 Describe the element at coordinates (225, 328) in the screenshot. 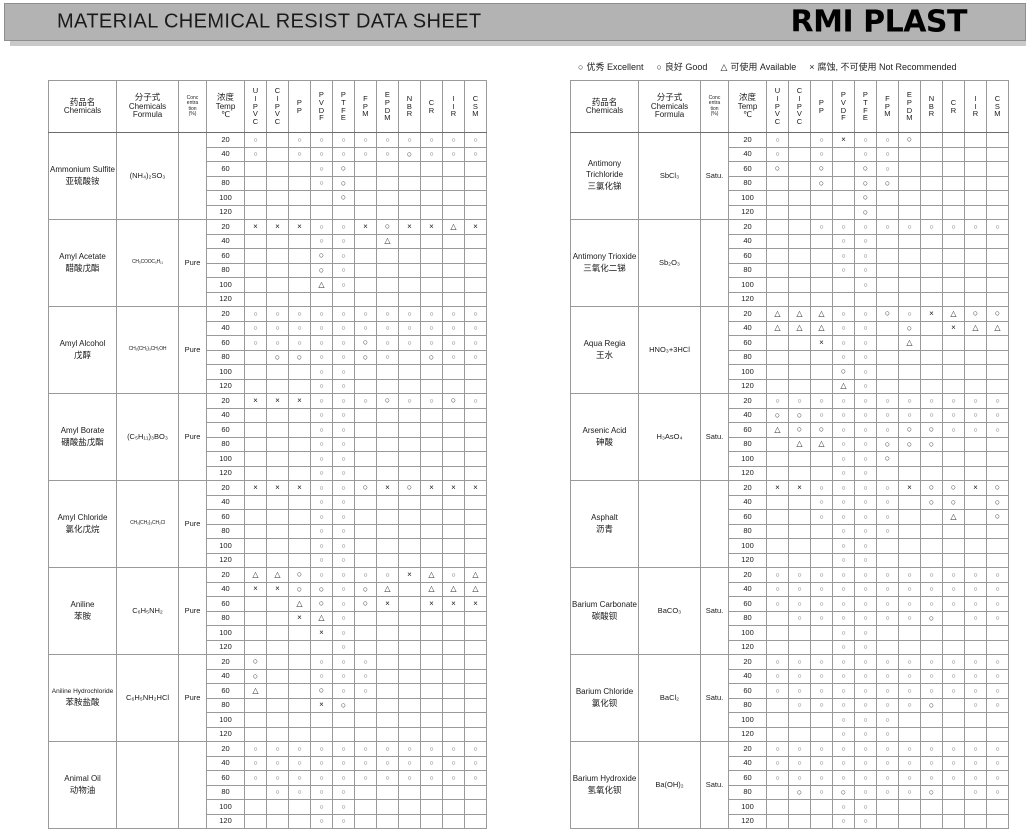

I see `cell-temperature: 40` at that location.